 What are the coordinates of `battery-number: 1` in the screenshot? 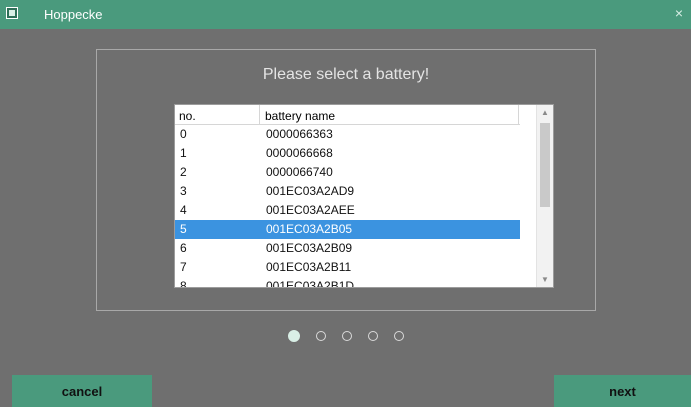 It's located at (183, 153).